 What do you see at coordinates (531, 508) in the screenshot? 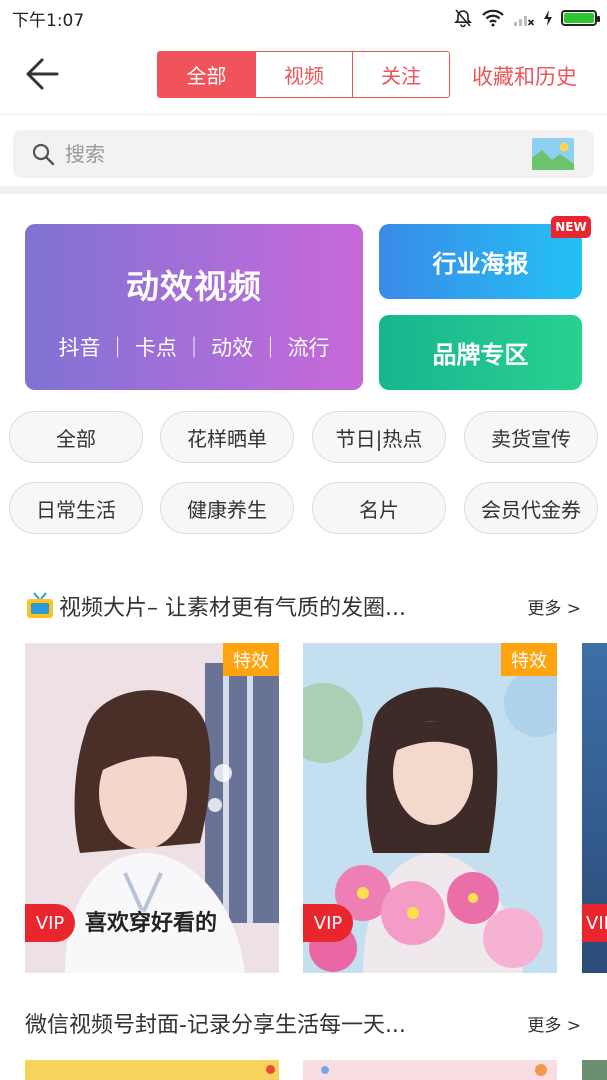
I see `category-chip-voucher: 会员代金券` at bounding box center [531, 508].